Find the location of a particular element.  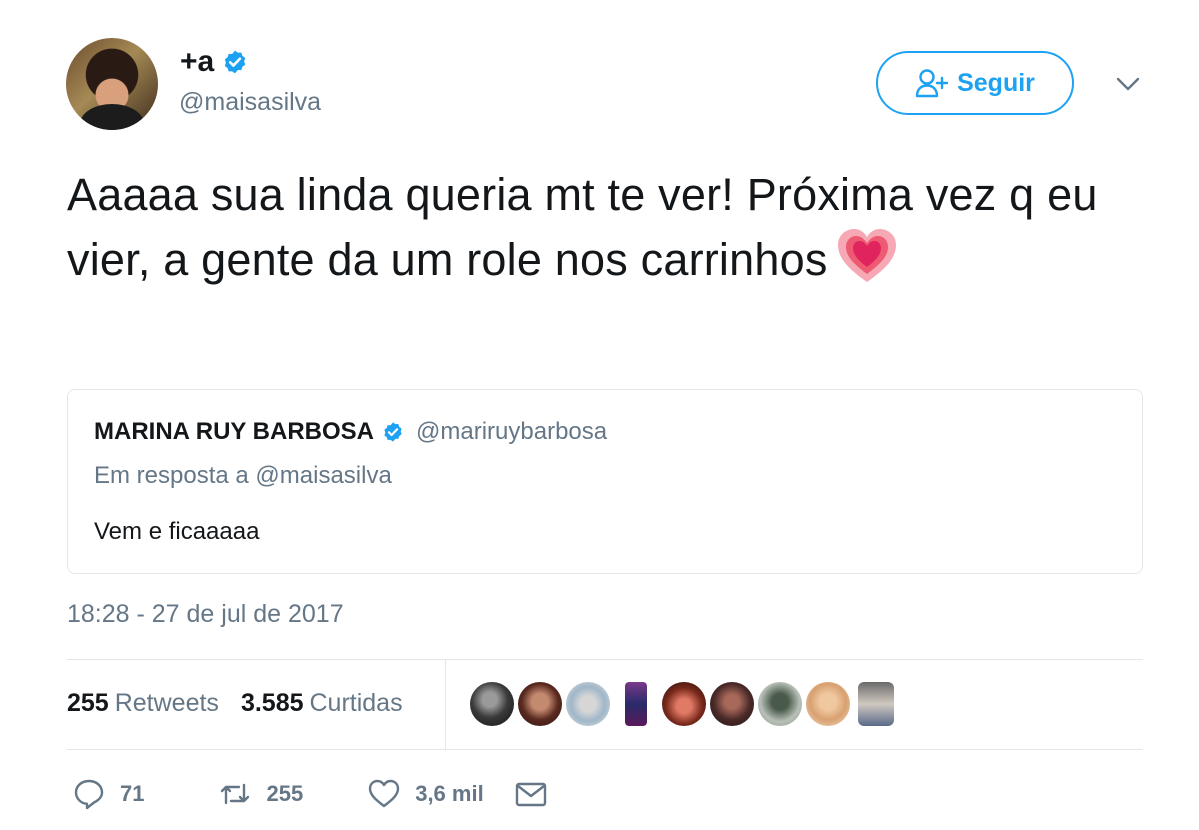

direct-message-button is located at coordinates (531, 794).